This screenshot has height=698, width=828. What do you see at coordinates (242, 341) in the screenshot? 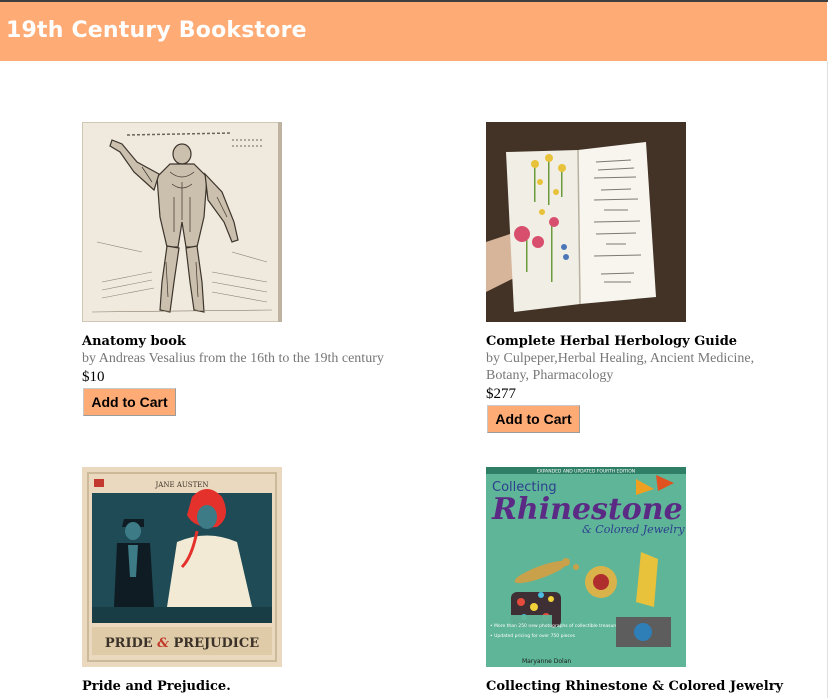
I see `product-title: Anatomy book` at bounding box center [242, 341].